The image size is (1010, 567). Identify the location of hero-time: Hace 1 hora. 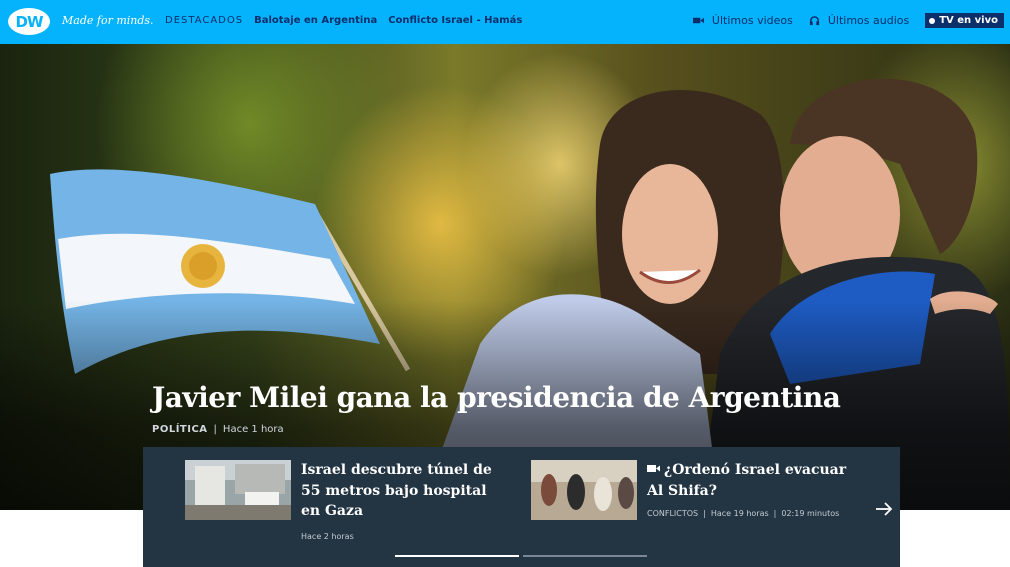
(253, 429).